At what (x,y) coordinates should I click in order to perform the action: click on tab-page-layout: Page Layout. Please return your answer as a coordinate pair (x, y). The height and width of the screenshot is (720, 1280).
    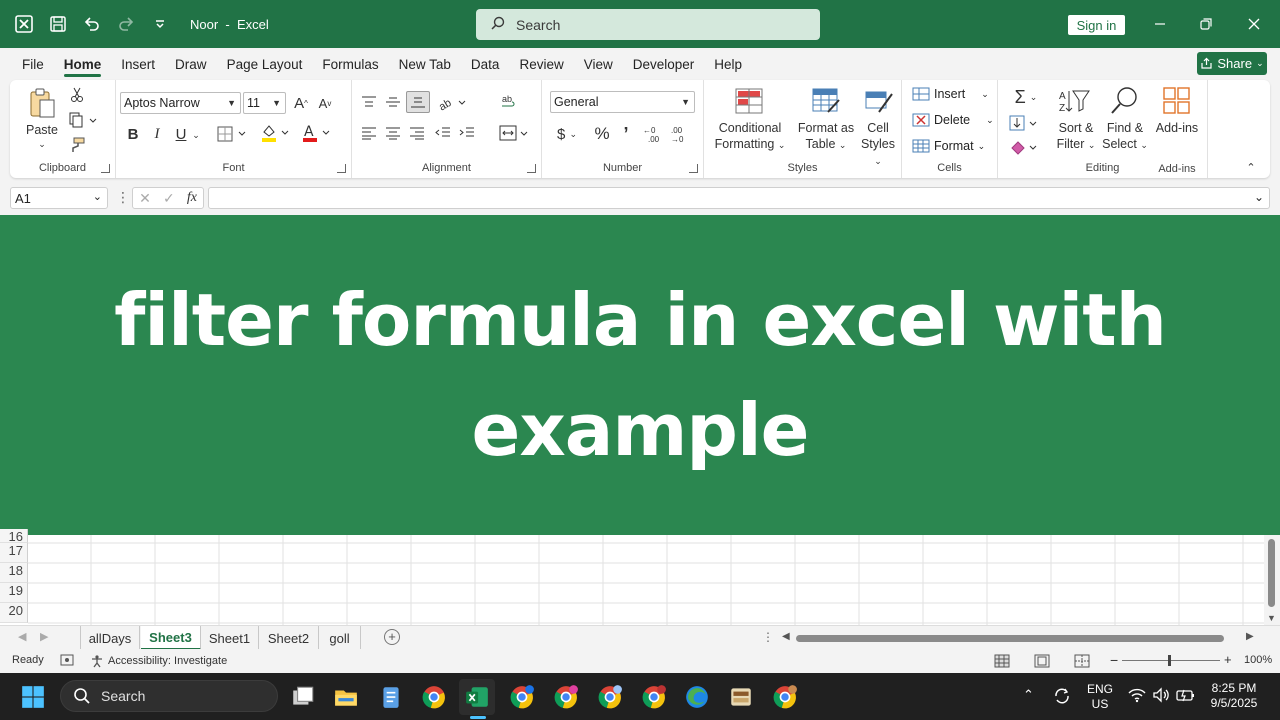
    Looking at the image, I should click on (265, 64).